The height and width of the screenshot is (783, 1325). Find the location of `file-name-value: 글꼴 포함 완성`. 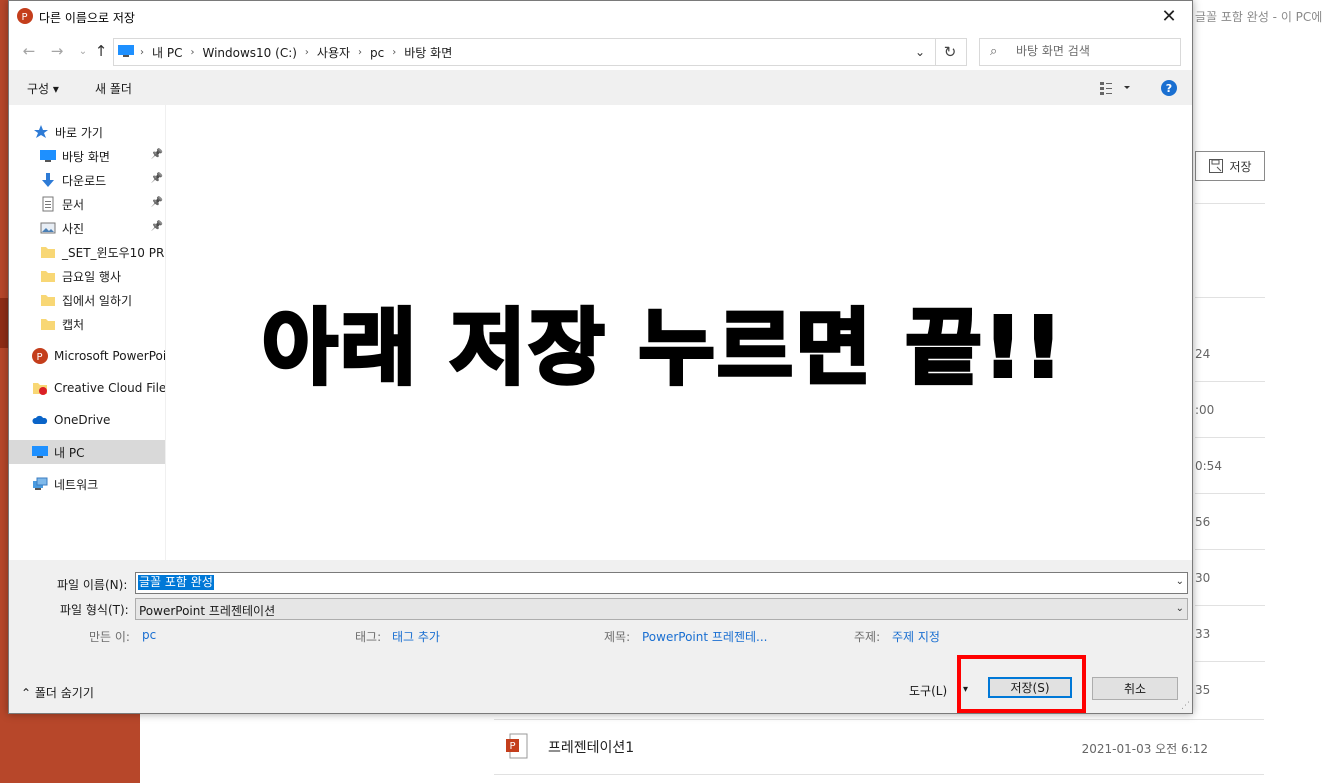

file-name-value: 글꼴 포함 완성 is located at coordinates (176, 582).